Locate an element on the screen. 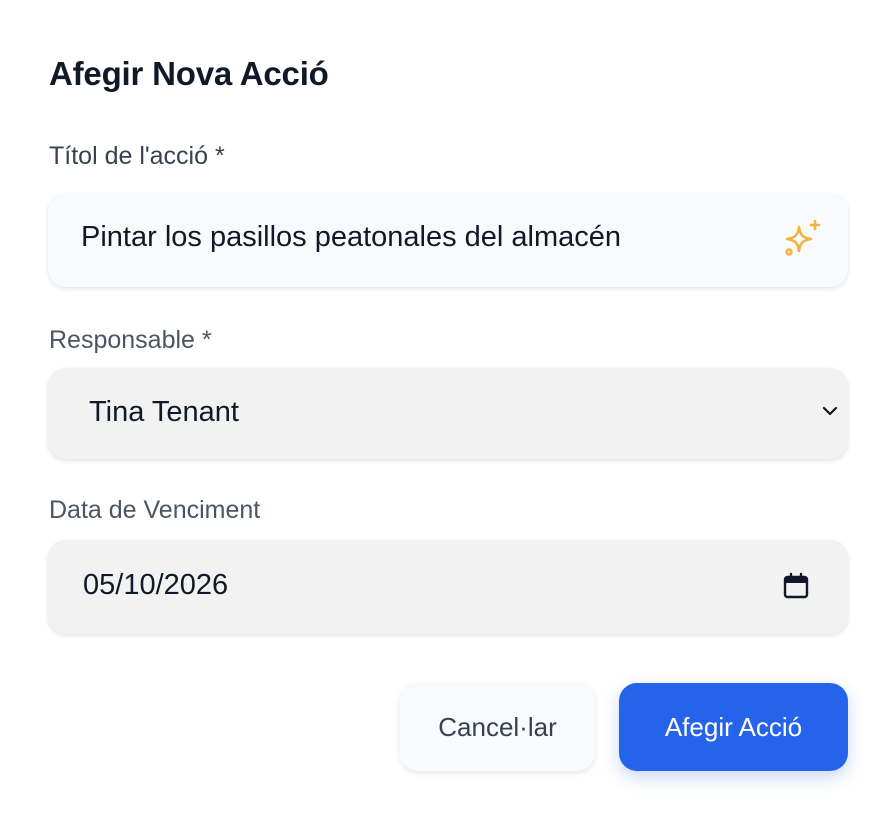 The width and height of the screenshot is (896, 818). dialog-title: Afegir Nova Acció is located at coordinates (189, 73).